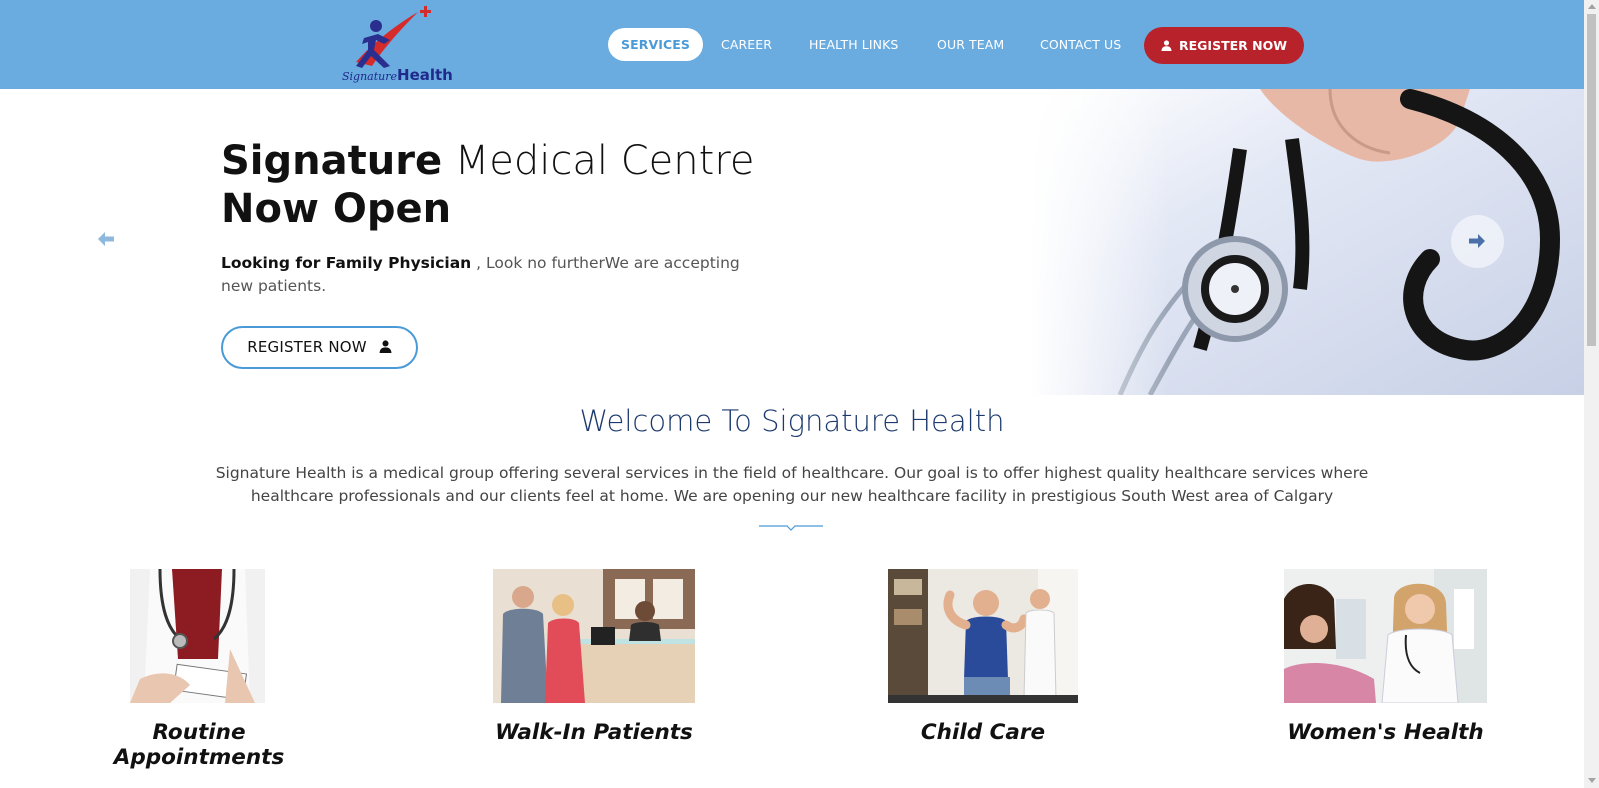  Describe the element at coordinates (197, 636) in the screenshot. I see `routine-appointments-image` at that location.